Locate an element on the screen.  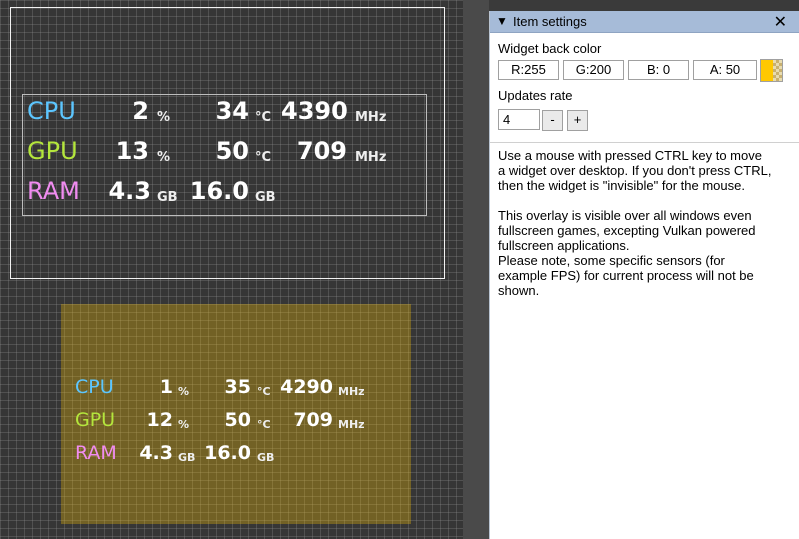
cpu-load: 1 is located at coordinates (166, 387).